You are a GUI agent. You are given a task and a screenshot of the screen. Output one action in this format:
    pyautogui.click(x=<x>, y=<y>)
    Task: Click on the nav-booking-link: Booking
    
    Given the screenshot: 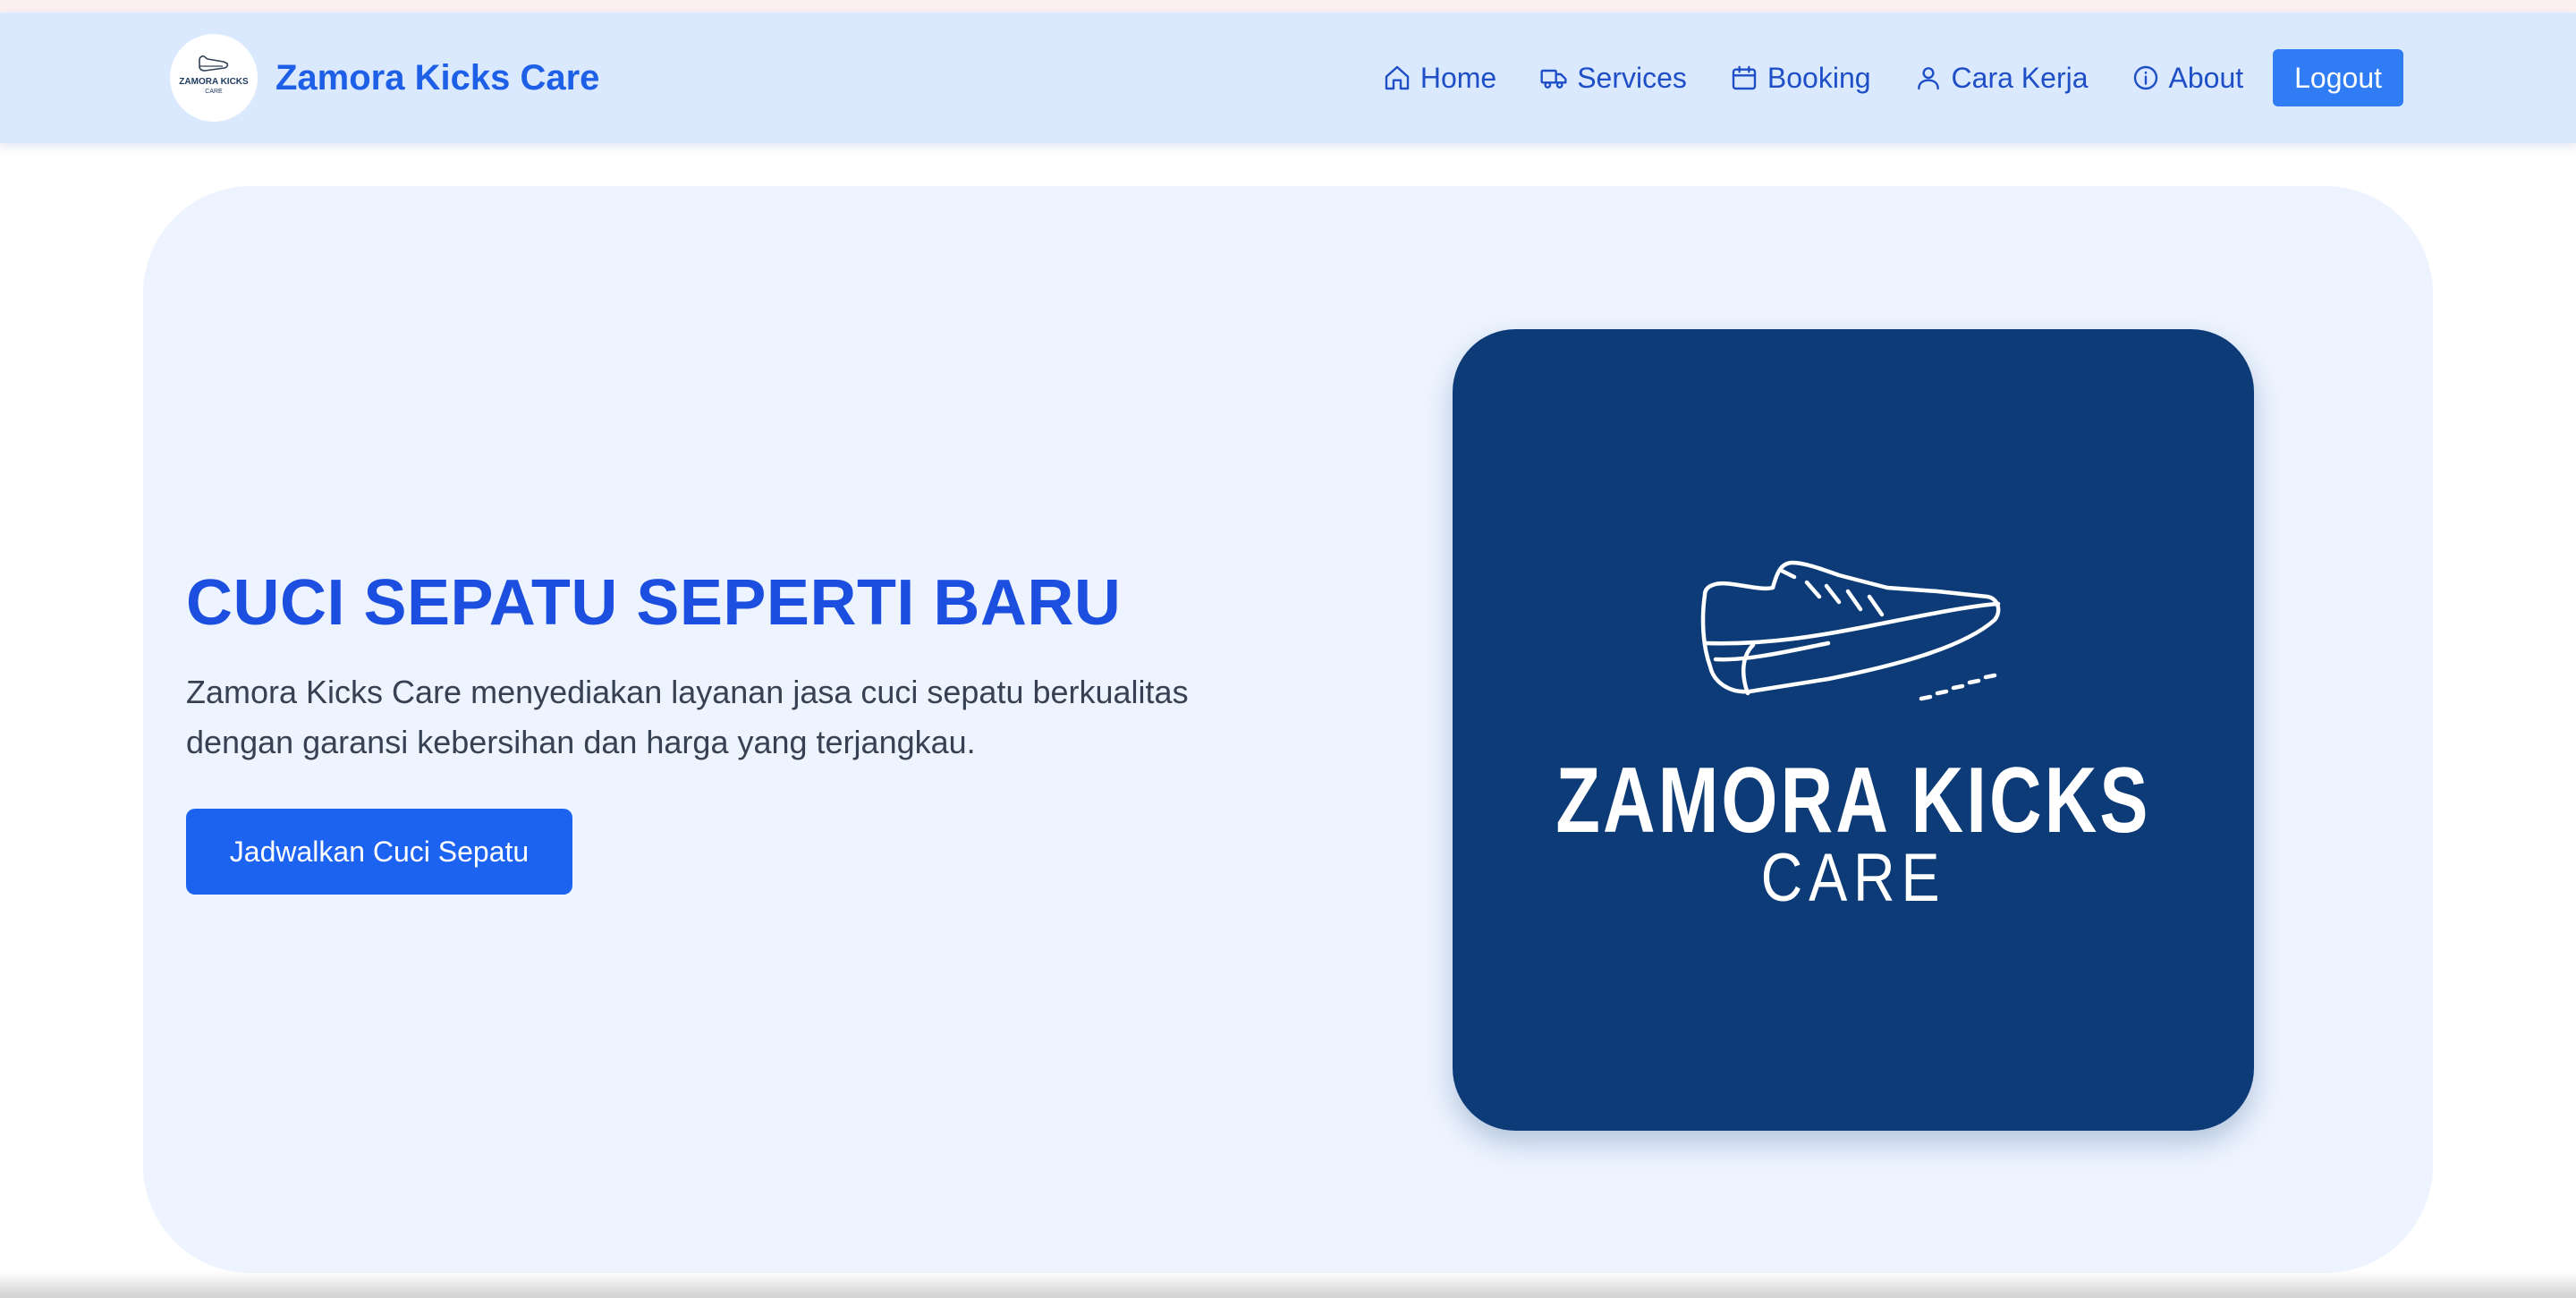 What is the action you would take?
    pyautogui.click(x=1800, y=78)
    